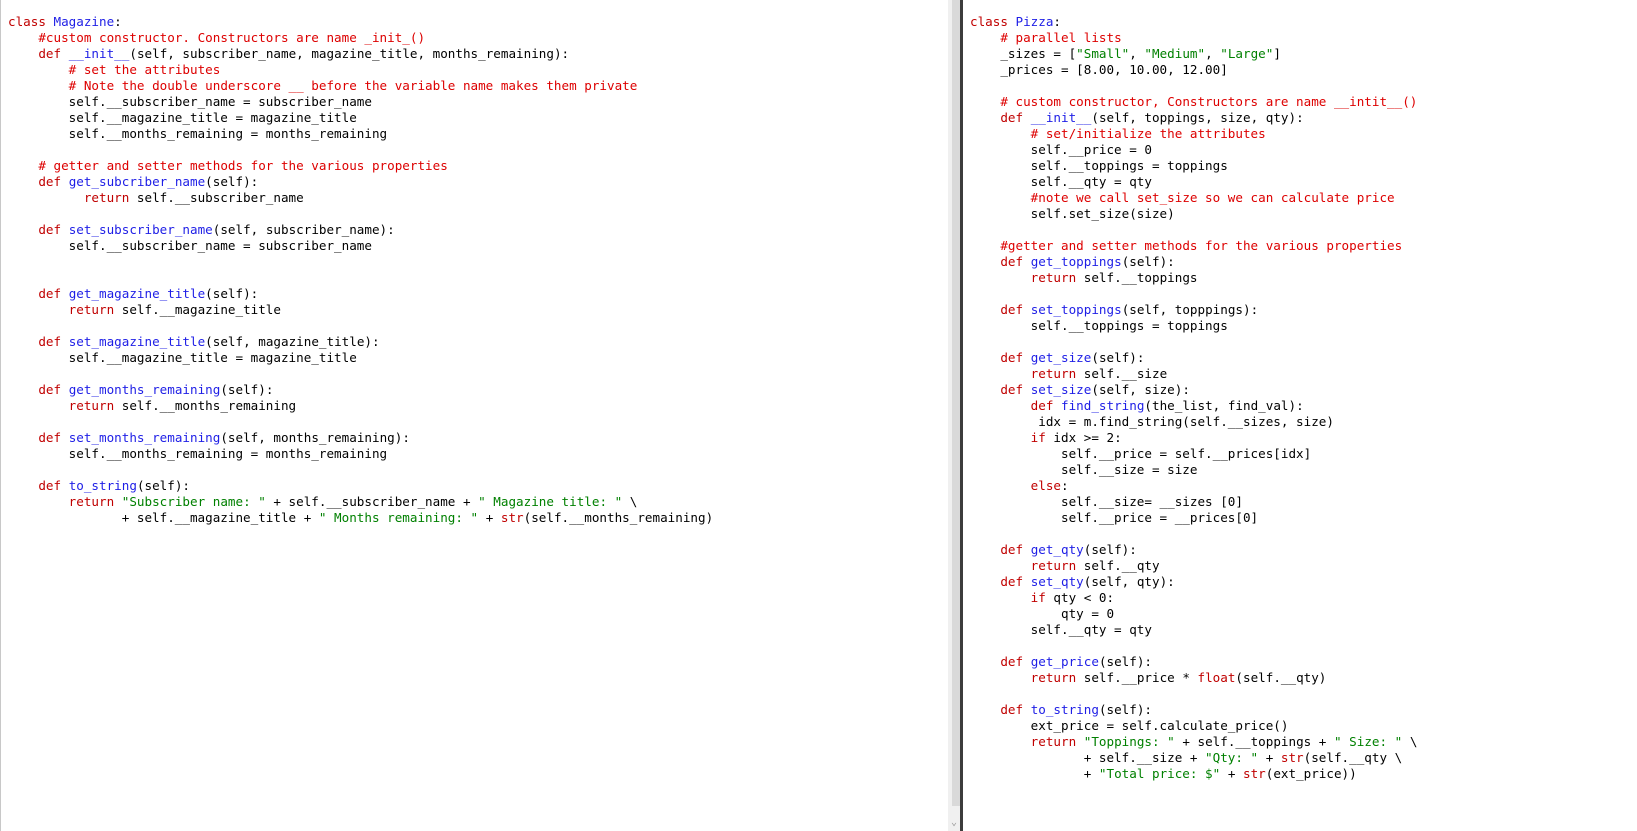 The image size is (1637, 831). I want to click on code-line: return self.__price * float(self.__qty), so click(1193, 678).